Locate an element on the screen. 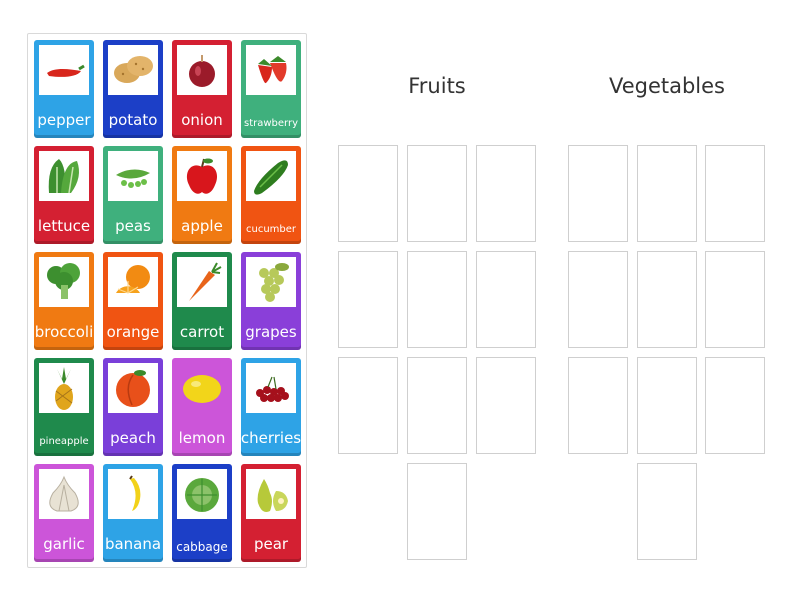 The height and width of the screenshot is (600, 800). tile-peach: peach is located at coordinates (133, 407).